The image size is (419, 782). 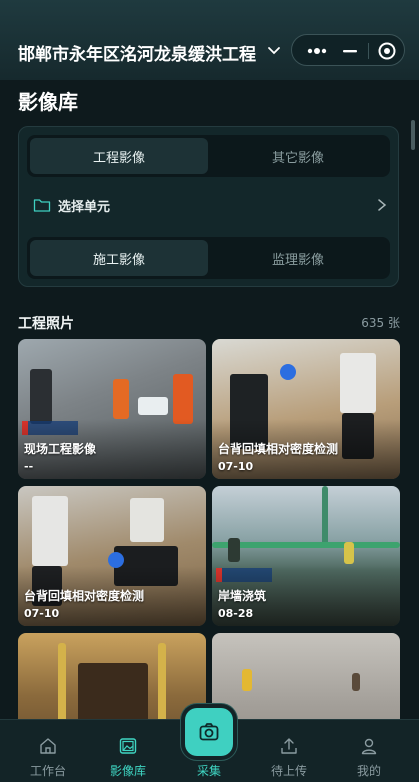 I want to click on tab-label: 待上传, so click(x=288, y=771).